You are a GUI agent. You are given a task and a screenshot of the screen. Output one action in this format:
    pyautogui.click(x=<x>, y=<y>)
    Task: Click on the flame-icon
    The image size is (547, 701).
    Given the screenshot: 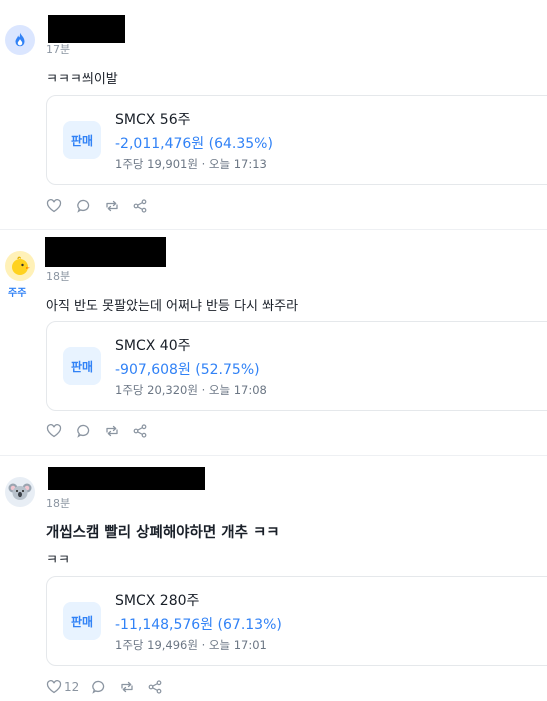 What is the action you would take?
    pyautogui.click(x=20, y=39)
    